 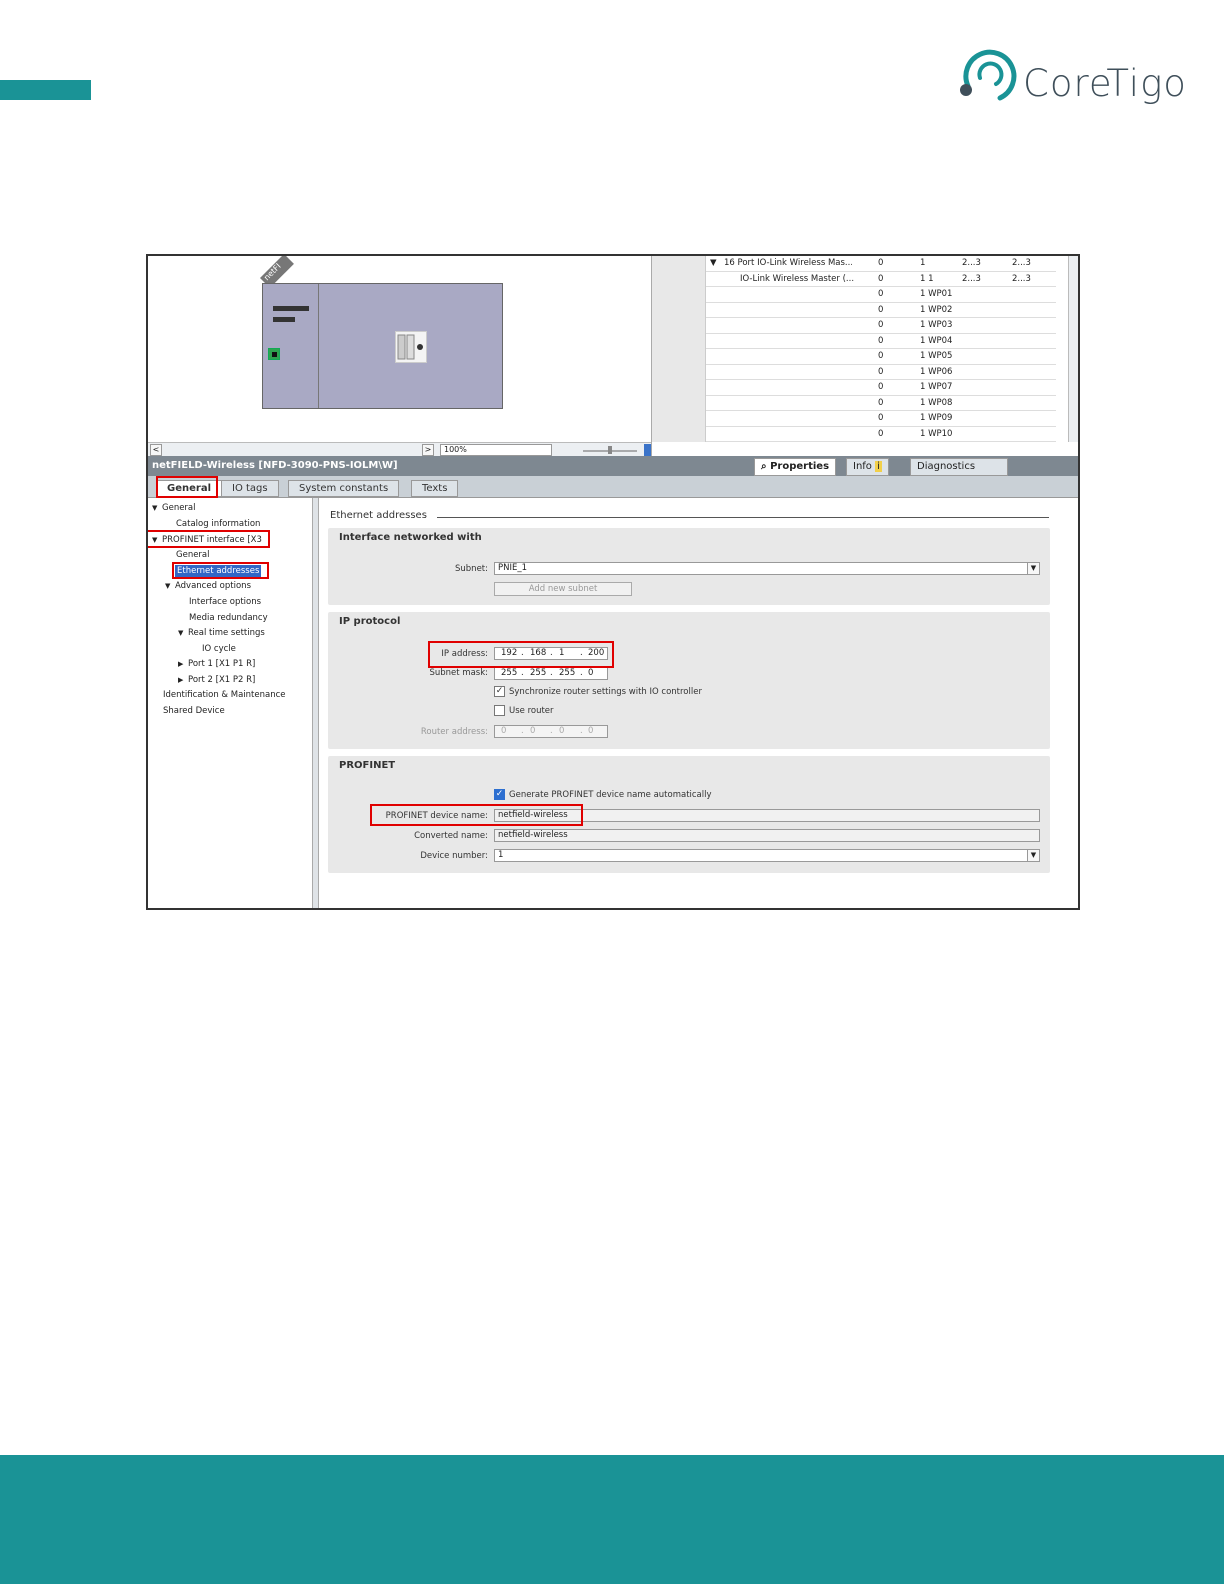 I want to click on highlight-ip-address, so click(x=521, y=654).